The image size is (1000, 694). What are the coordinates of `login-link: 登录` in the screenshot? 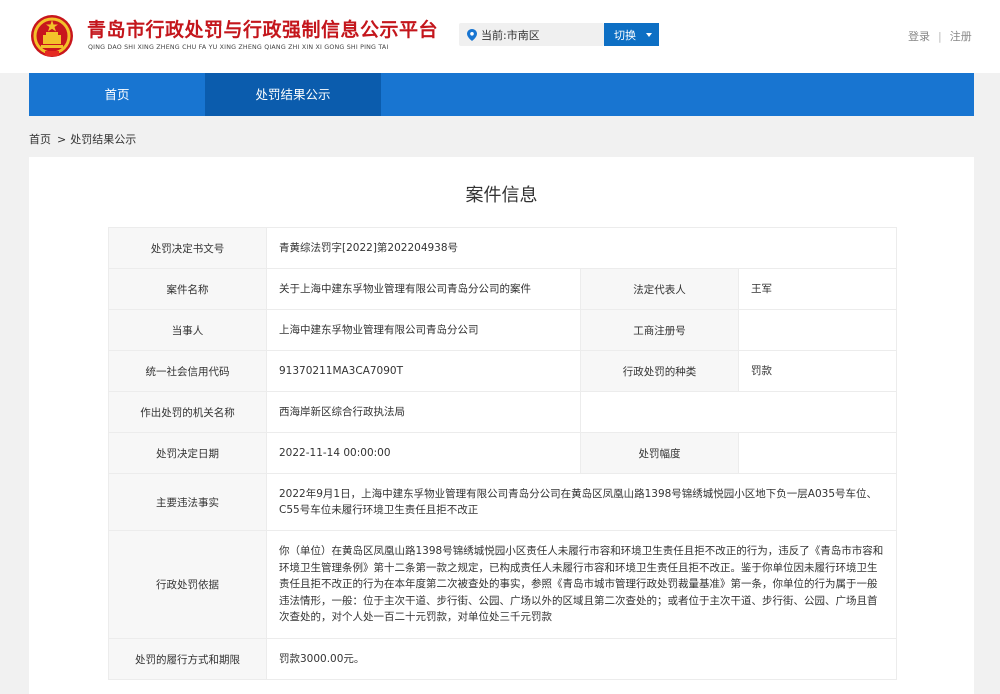 It's located at (919, 36).